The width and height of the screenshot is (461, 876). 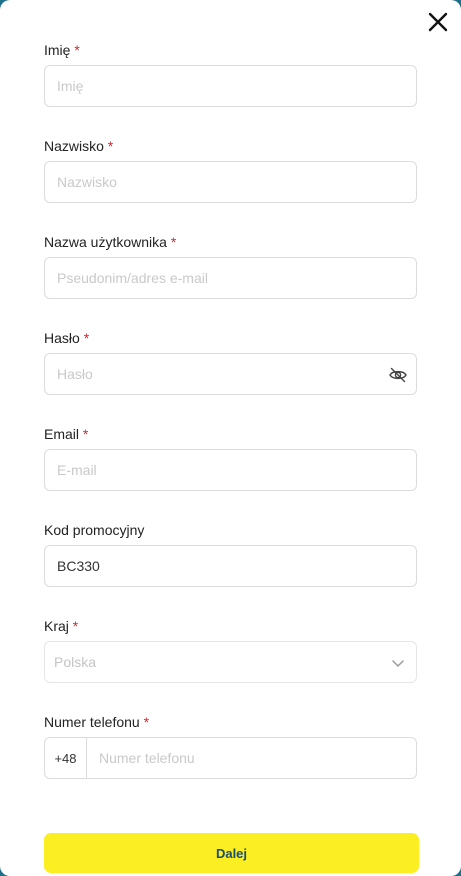 What do you see at coordinates (110, 242) in the screenshot?
I see `username-label: Nazwa użytkownika *` at bounding box center [110, 242].